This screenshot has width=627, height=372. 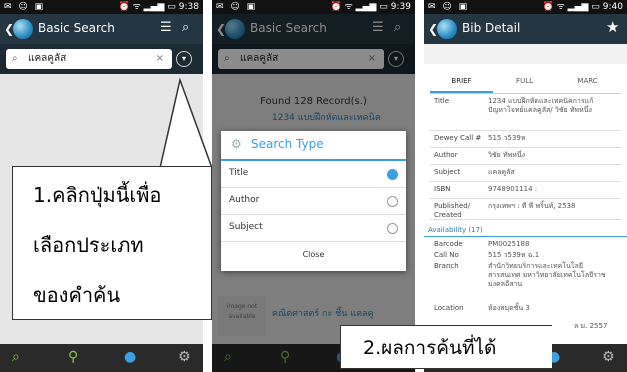 What do you see at coordinates (392, 174) in the screenshot?
I see `radio-selected` at bounding box center [392, 174].